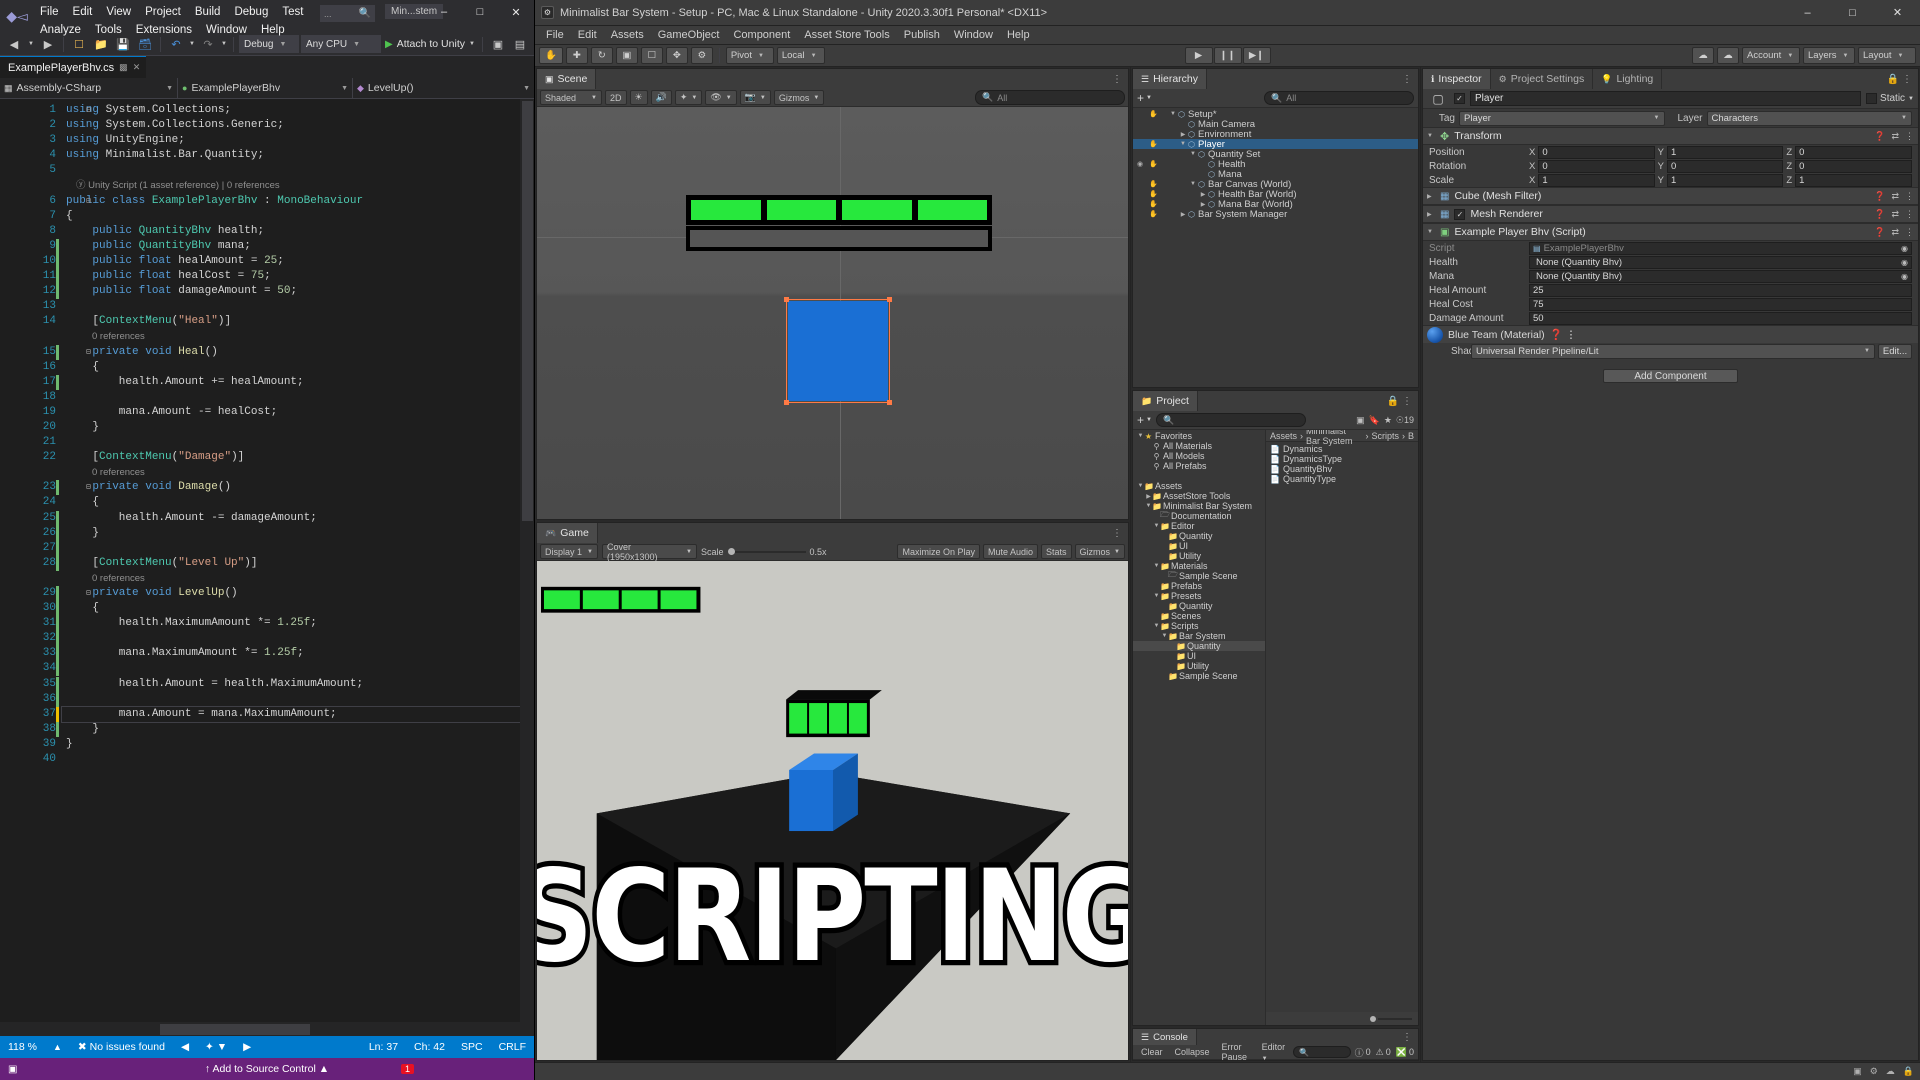  I want to click on scene-mana-bar, so click(839, 238).